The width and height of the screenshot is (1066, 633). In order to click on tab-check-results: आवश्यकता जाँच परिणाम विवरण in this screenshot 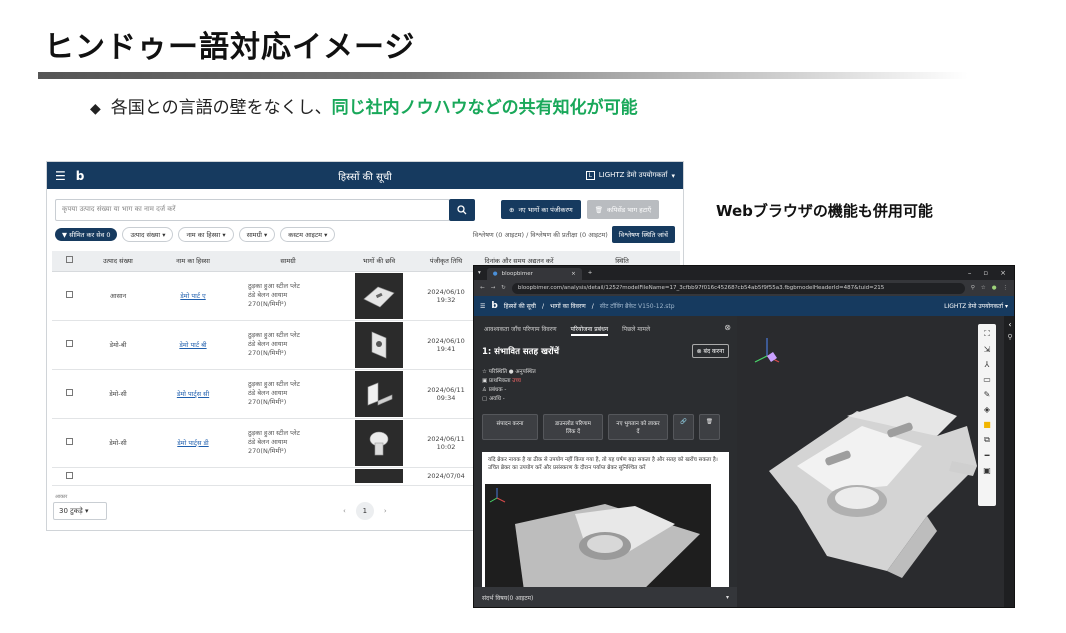, I will do `click(520, 330)`.